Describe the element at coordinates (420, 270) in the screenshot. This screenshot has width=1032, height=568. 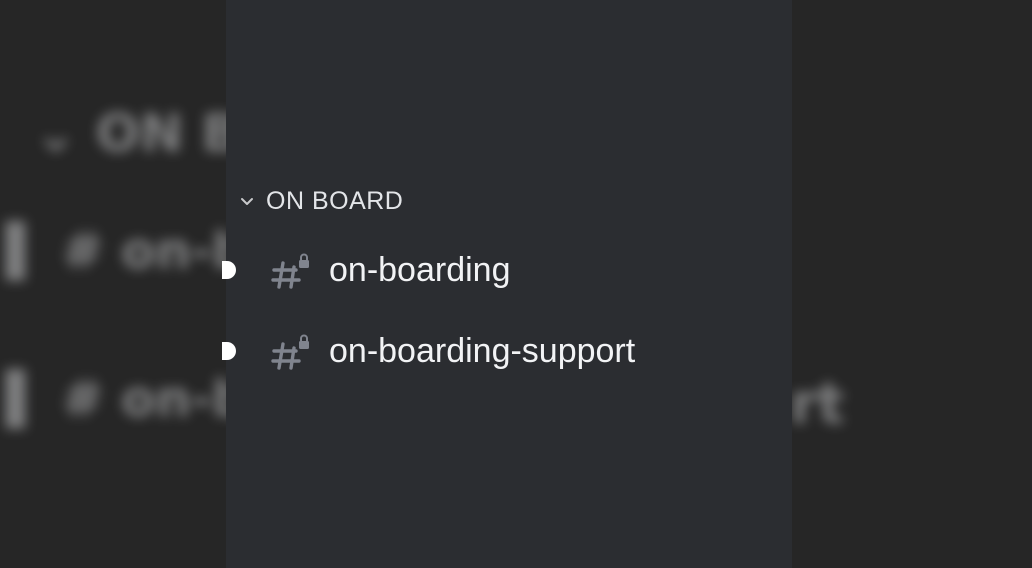
I see `channel-name: on-boarding` at that location.